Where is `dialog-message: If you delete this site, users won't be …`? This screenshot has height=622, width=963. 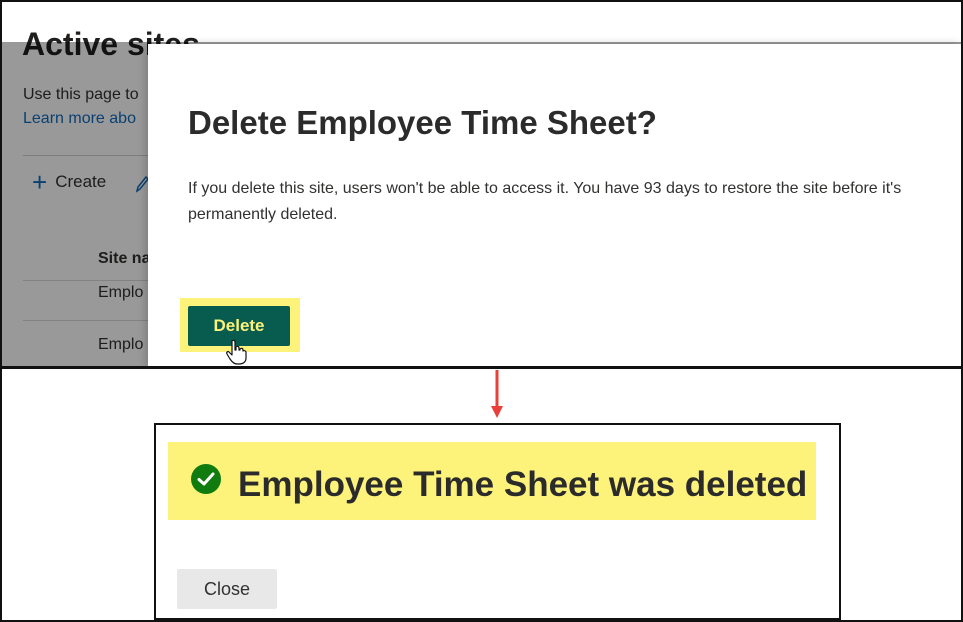 dialog-message: If you delete this site, users won't be … is located at coordinates (545, 201).